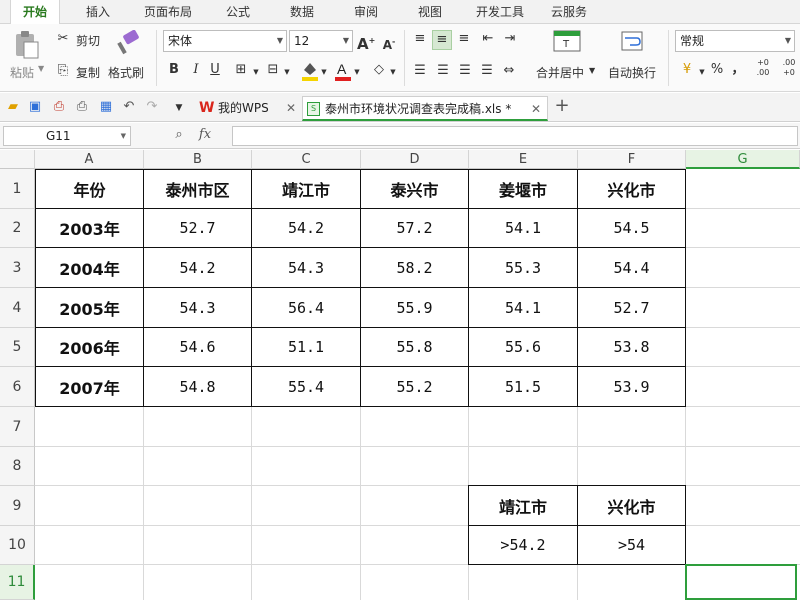  Describe the element at coordinates (82, 107) in the screenshot. I see `print-icon: ⎙` at that location.